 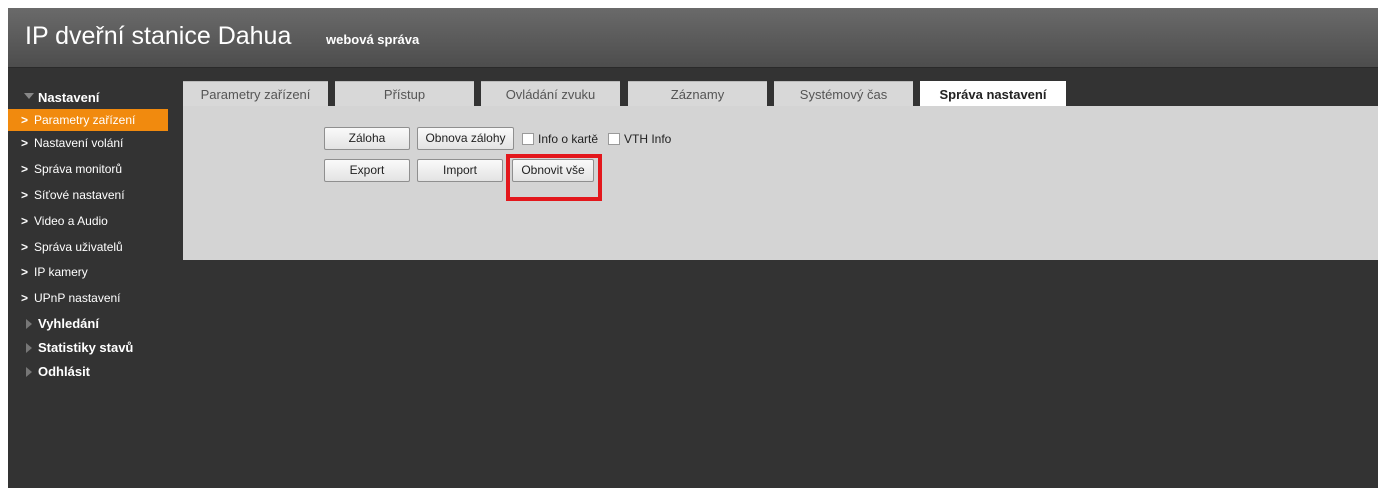 I want to click on sidebar-group-odhlasit: Odhlásit, so click(x=94, y=372).